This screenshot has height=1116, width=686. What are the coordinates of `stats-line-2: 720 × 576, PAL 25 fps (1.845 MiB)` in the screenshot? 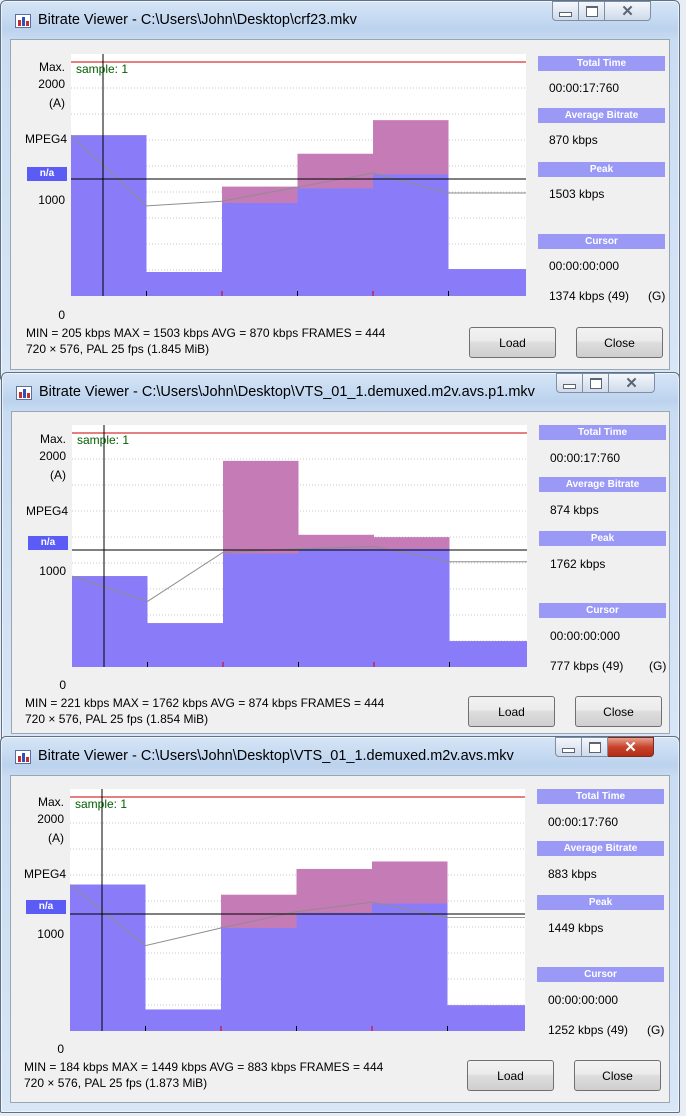 It's located at (118, 349).